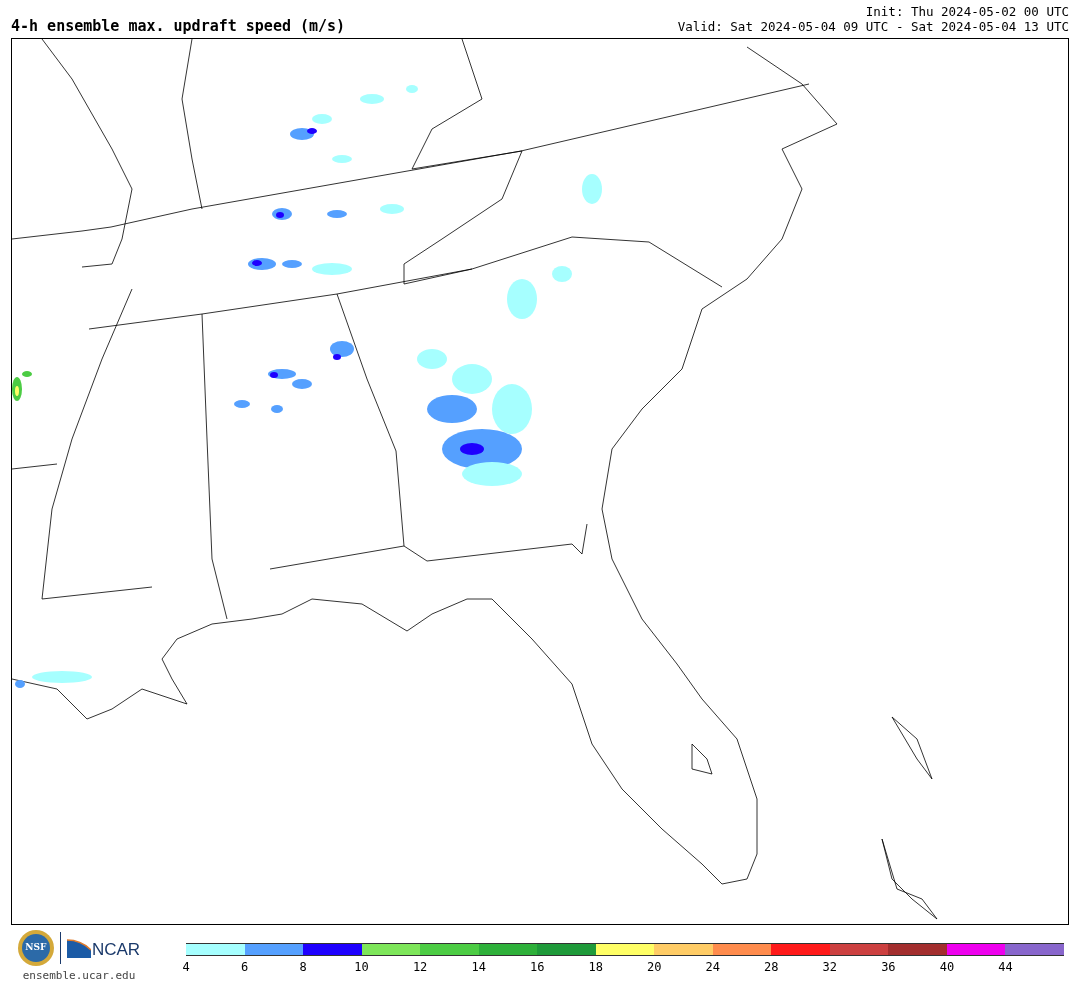 This screenshot has width=1080, height=988. I want to click on ncar-logo: NCAR, so click(103, 948).